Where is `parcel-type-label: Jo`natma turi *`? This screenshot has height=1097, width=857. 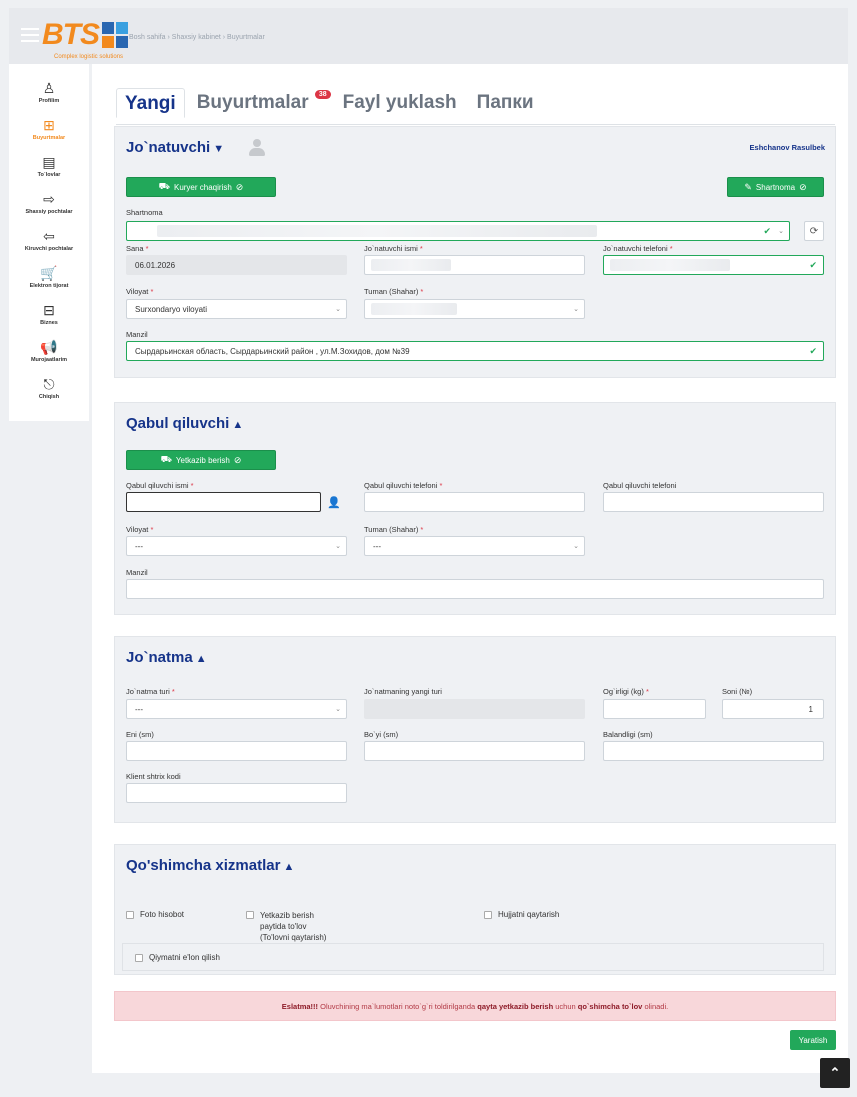
parcel-type-label: Jo`natma turi * is located at coordinates (150, 691).